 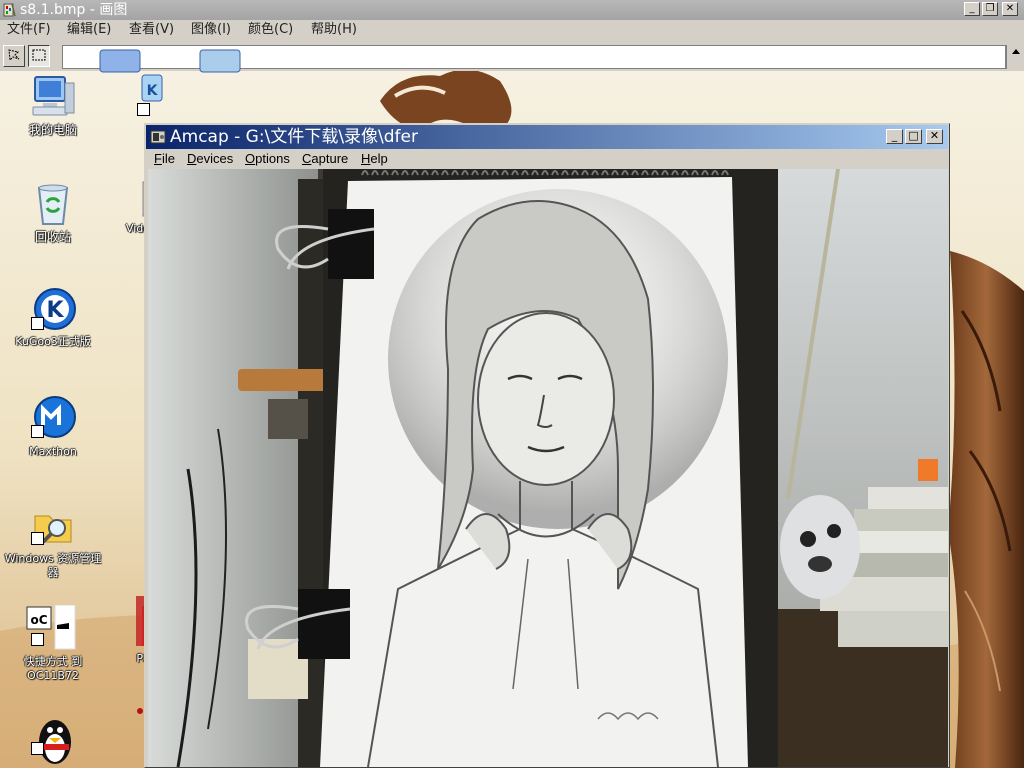 I want to click on desktop-icon-explorer: Windows 资源管理器, so click(x=53, y=541).